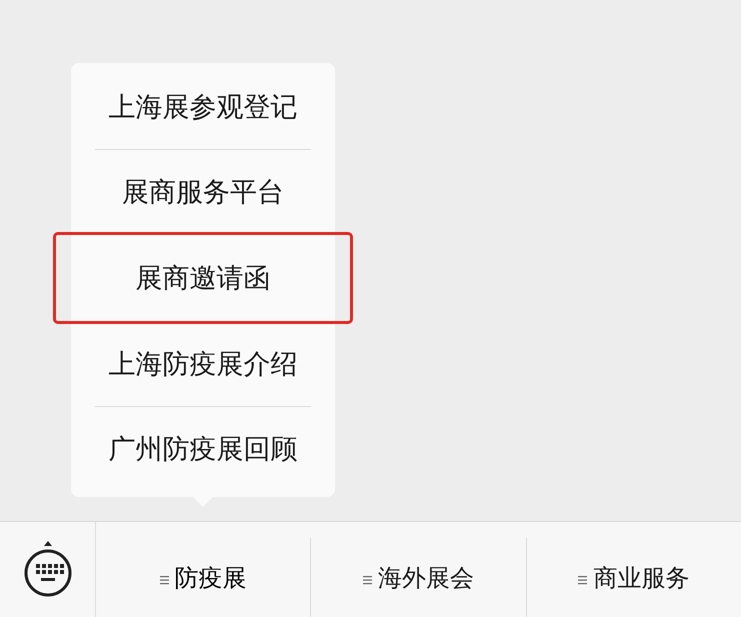  Describe the element at coordinates (633, 577) in the screenshot. I see `menu-tab: 商业服务` at that location.